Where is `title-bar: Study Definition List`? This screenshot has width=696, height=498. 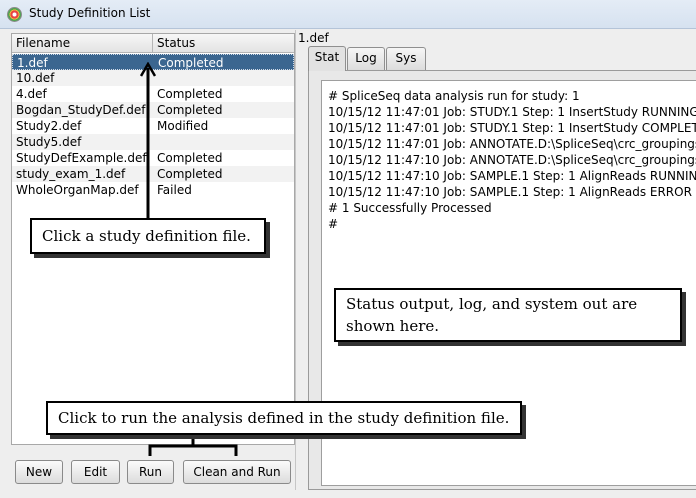
title-bar: Study Definition List is located at coordinates (348, 14).